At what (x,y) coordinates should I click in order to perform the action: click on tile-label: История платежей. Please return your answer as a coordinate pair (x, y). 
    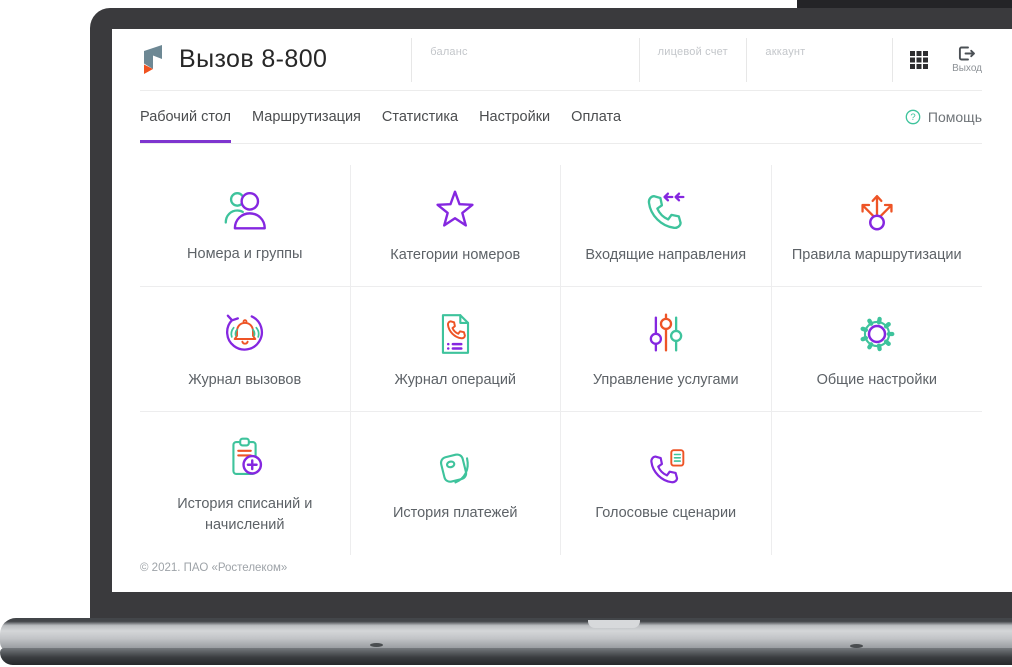
    Looking at the image, I should click on (455, 513).